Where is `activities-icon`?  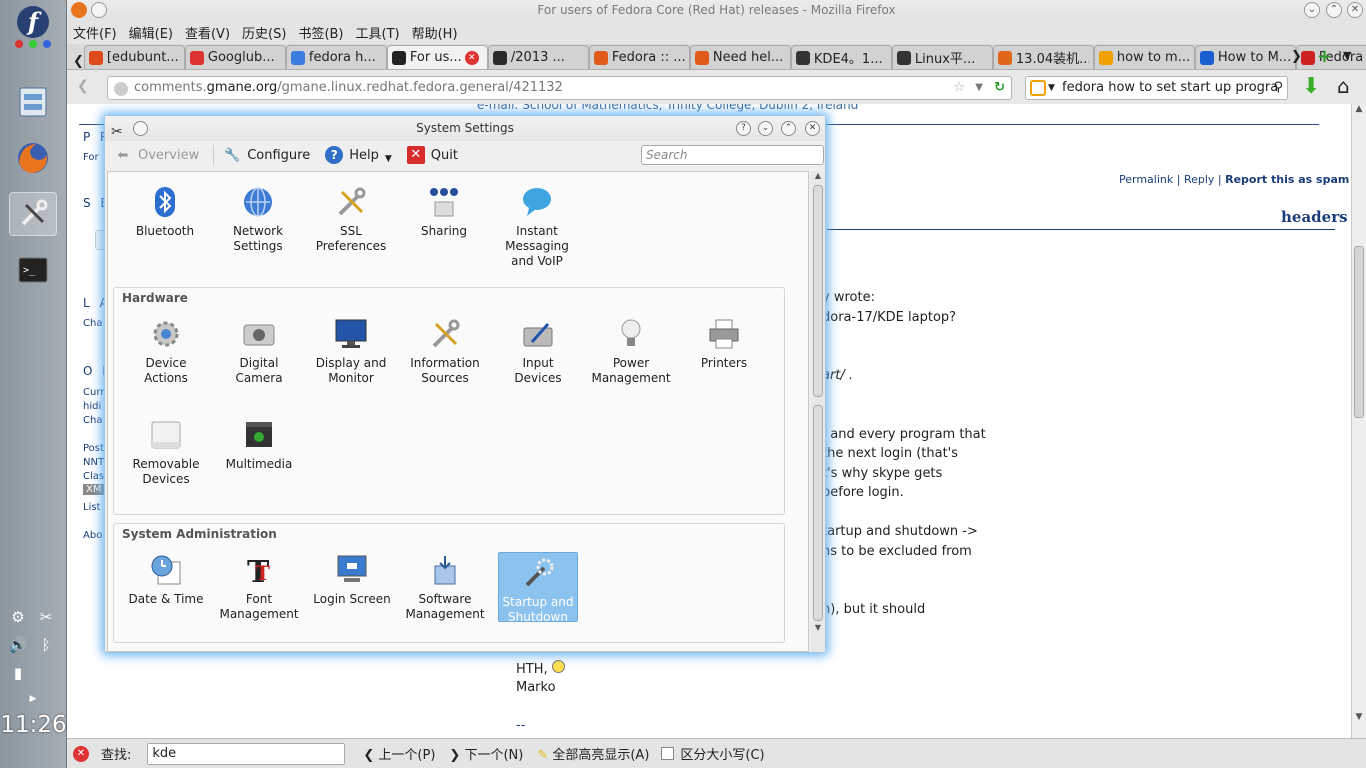 activities-icon is located at coordinates (33, 44).